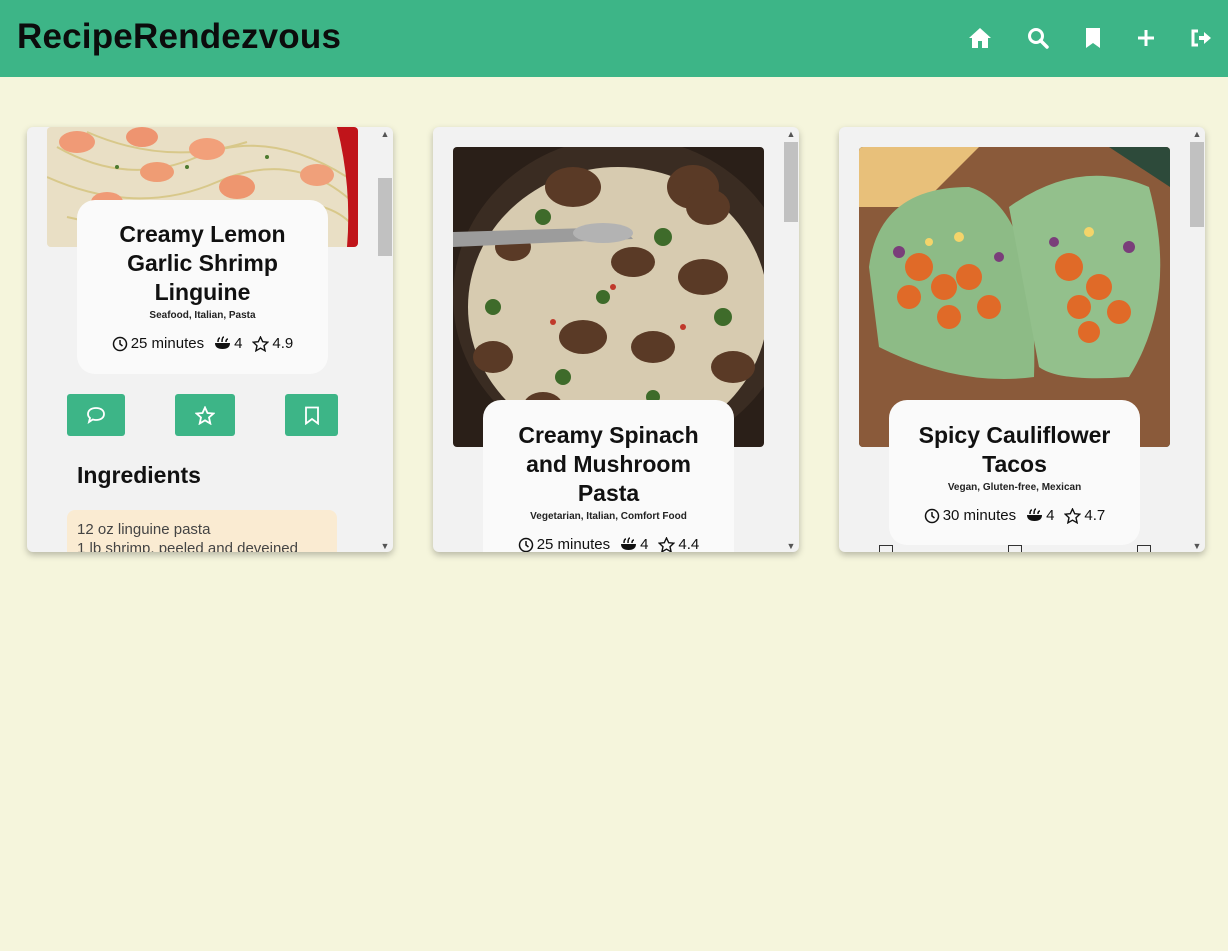 The height and width of the screenshot is (951, 1228). Describe the element at coordinates (202, 315) in the screenshot. I see `recipe-tags: Seafood, Italian, Pasta` at that location.